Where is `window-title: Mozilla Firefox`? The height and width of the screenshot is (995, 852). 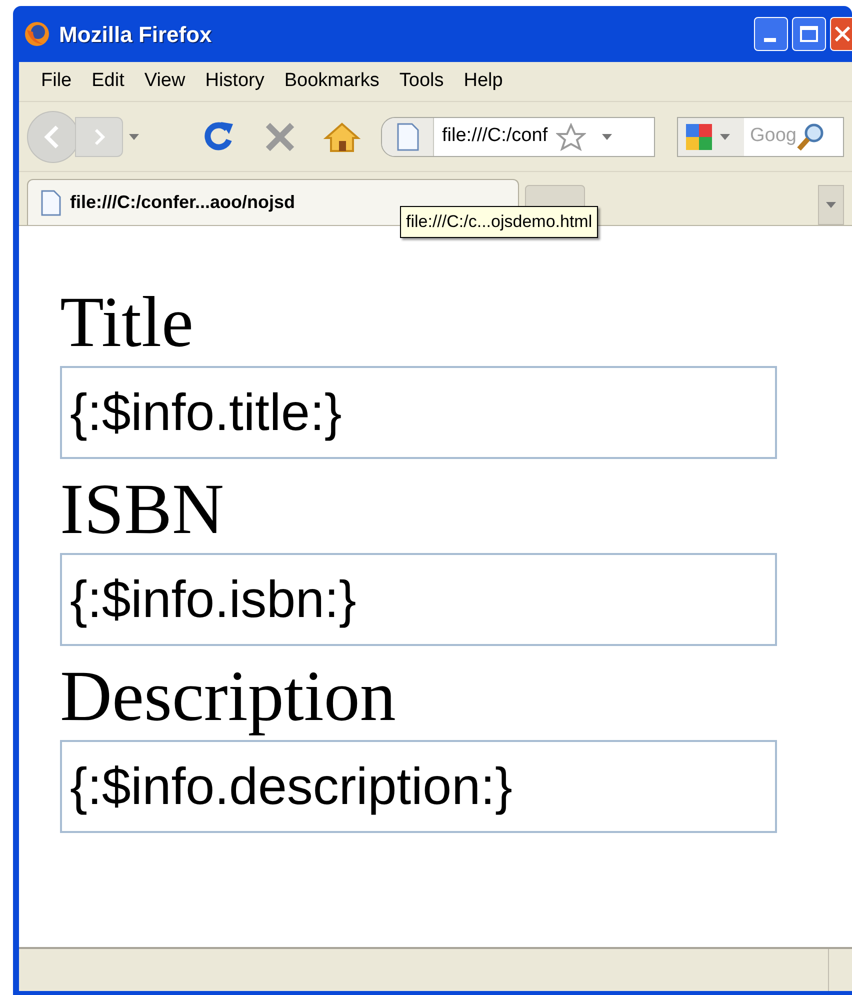
window-title: Mozilla Firefox is located at coordinates (135, 34).